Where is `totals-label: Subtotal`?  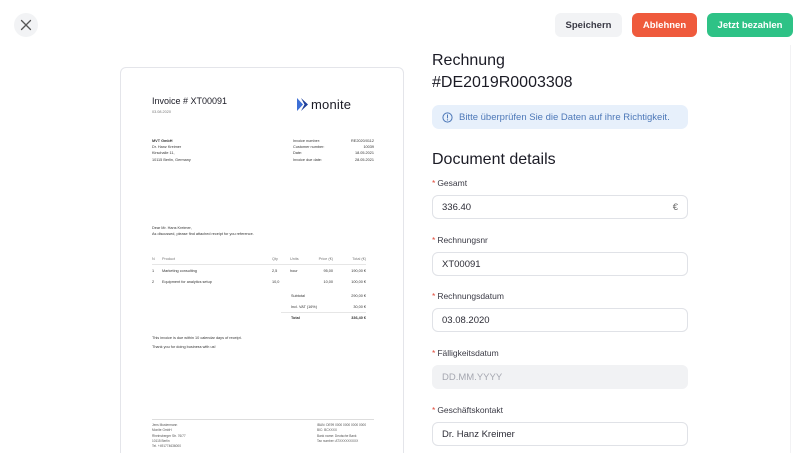 totals-label: Subtotal is located at coordinates (298, 295).